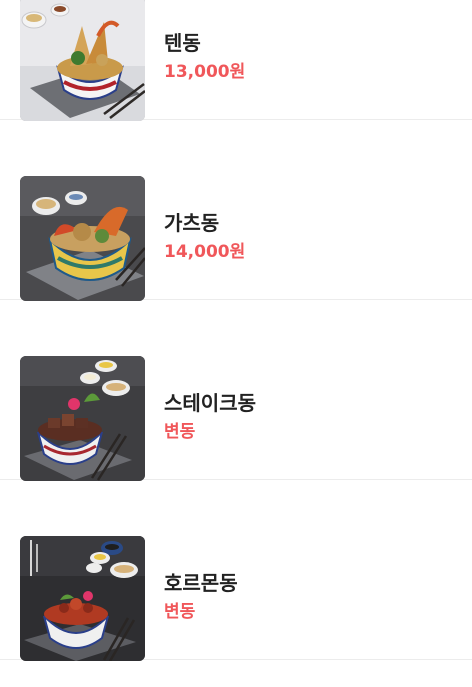 The height and width of the screenshot is (687, 472). What do you see at coordinates (201, 583) in the screenshot?
I see `menu-item-name: 호르몬동` at bounding box center [201, 583].